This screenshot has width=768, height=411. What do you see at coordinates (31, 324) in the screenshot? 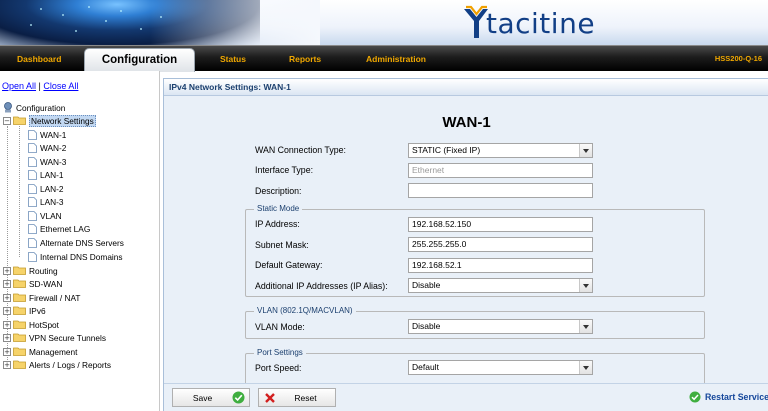
I see `tree-item-hotspot: + HotSpot` at bounding box center [31, 324].